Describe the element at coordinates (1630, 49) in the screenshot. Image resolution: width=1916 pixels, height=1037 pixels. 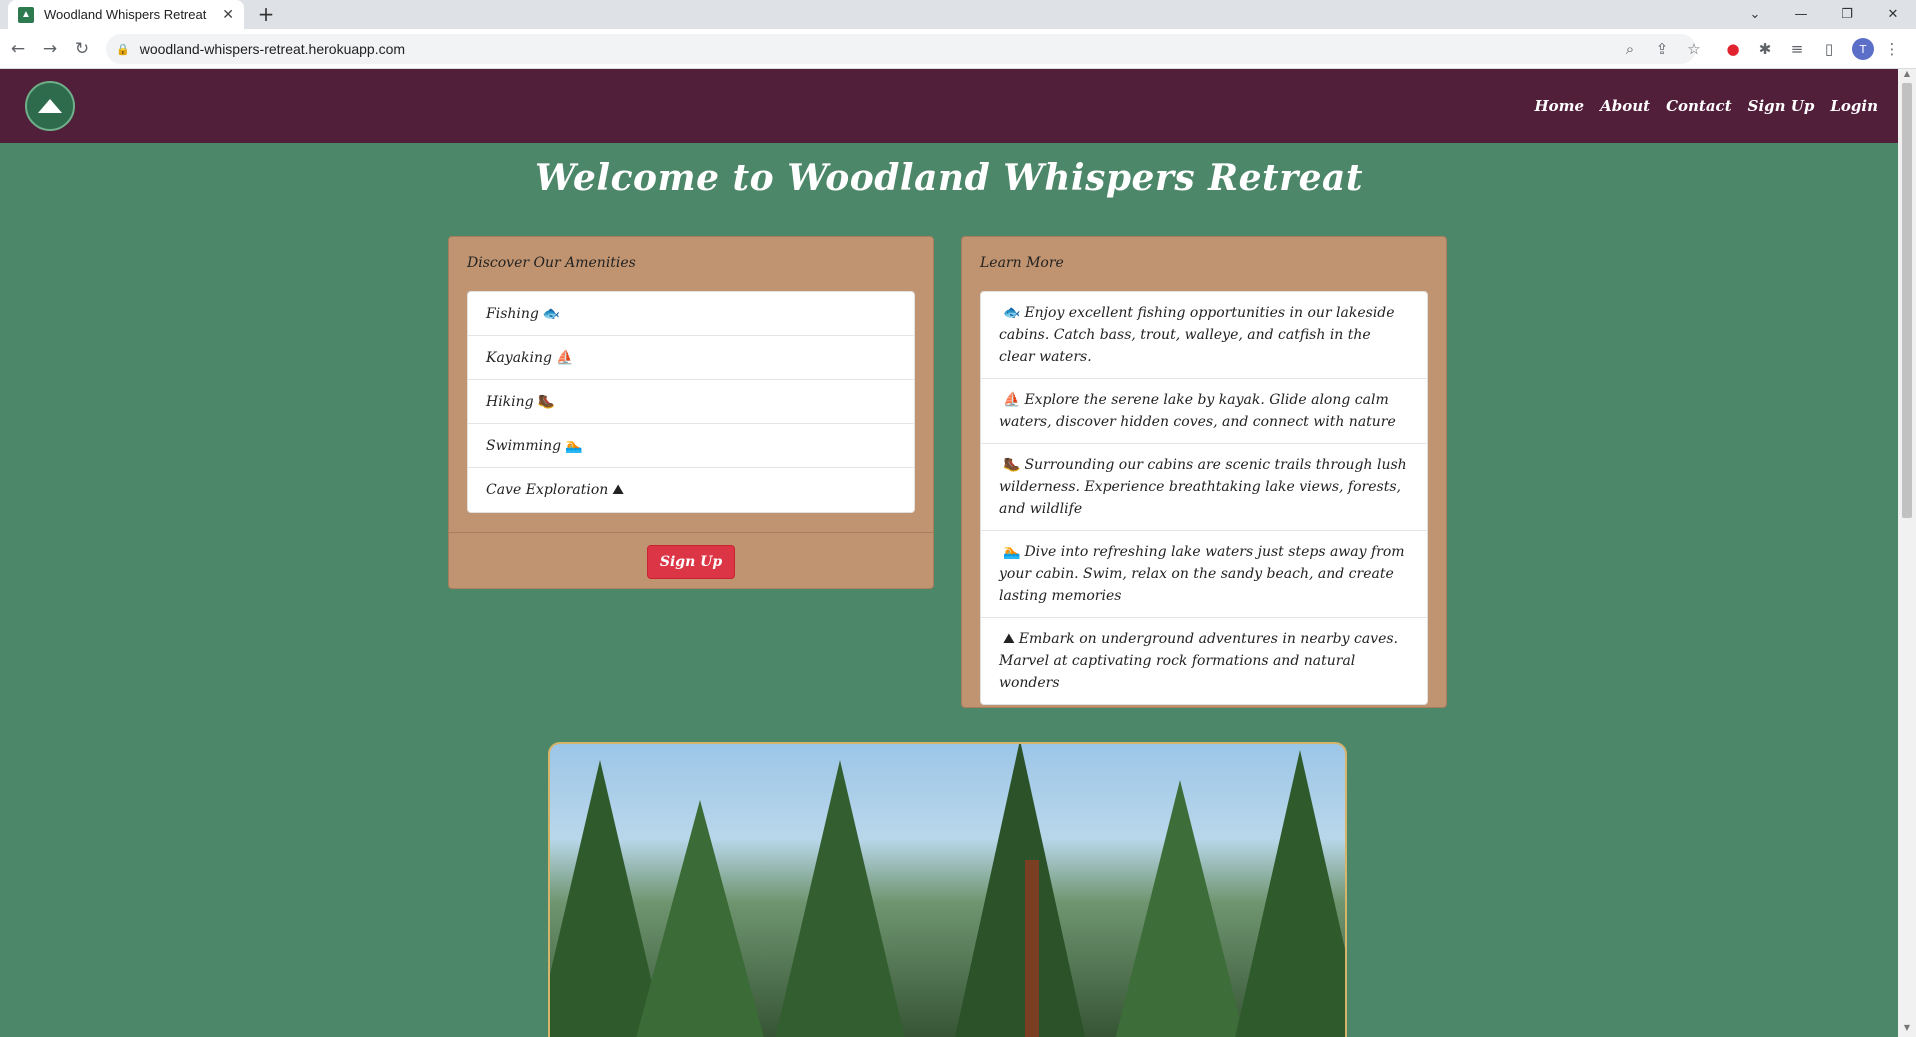
I see `zoom-icon: ⌕` at that location.